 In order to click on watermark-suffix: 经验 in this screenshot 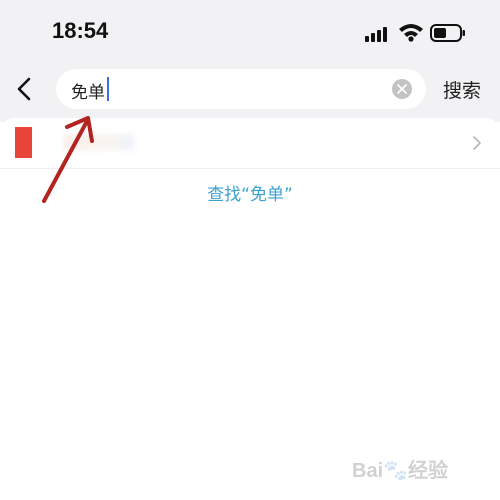, I will do `click(428, 471)`.